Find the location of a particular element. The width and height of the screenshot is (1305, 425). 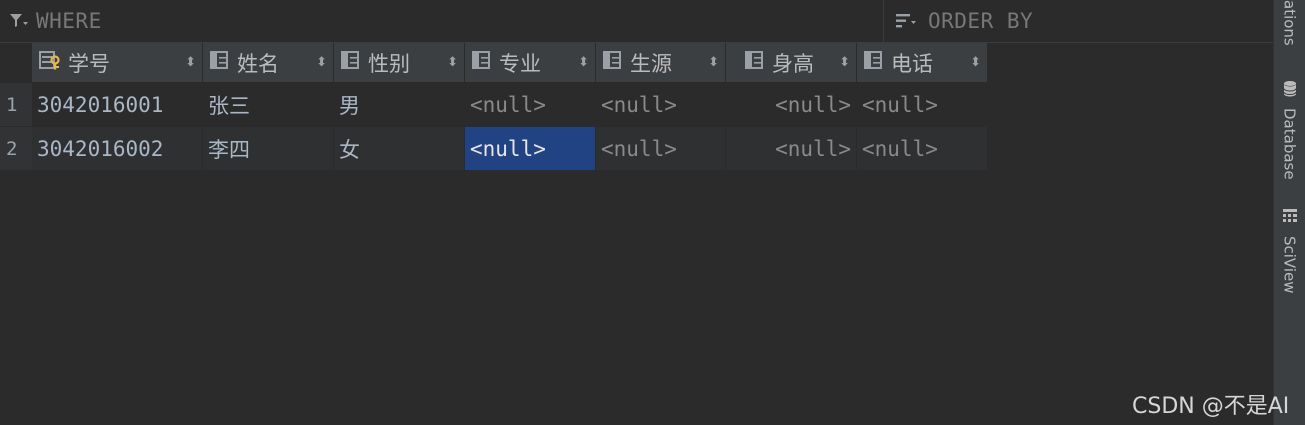

sort-lines-icon is located at coordinates (906, 21).